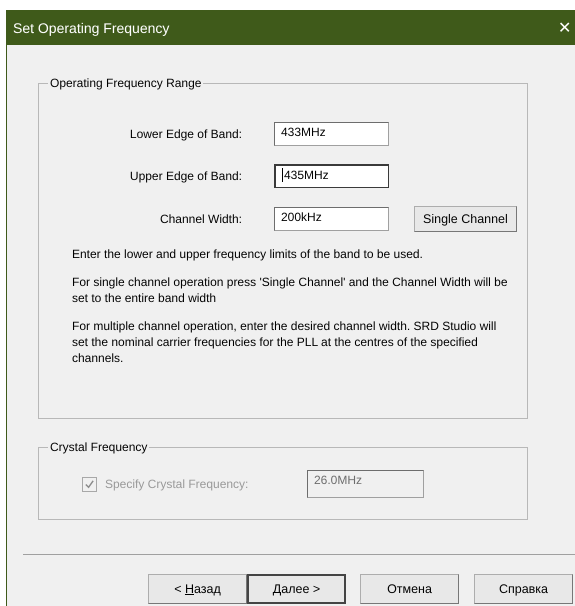  I want to click on wizard-button: Далее >, so click(296, 589).